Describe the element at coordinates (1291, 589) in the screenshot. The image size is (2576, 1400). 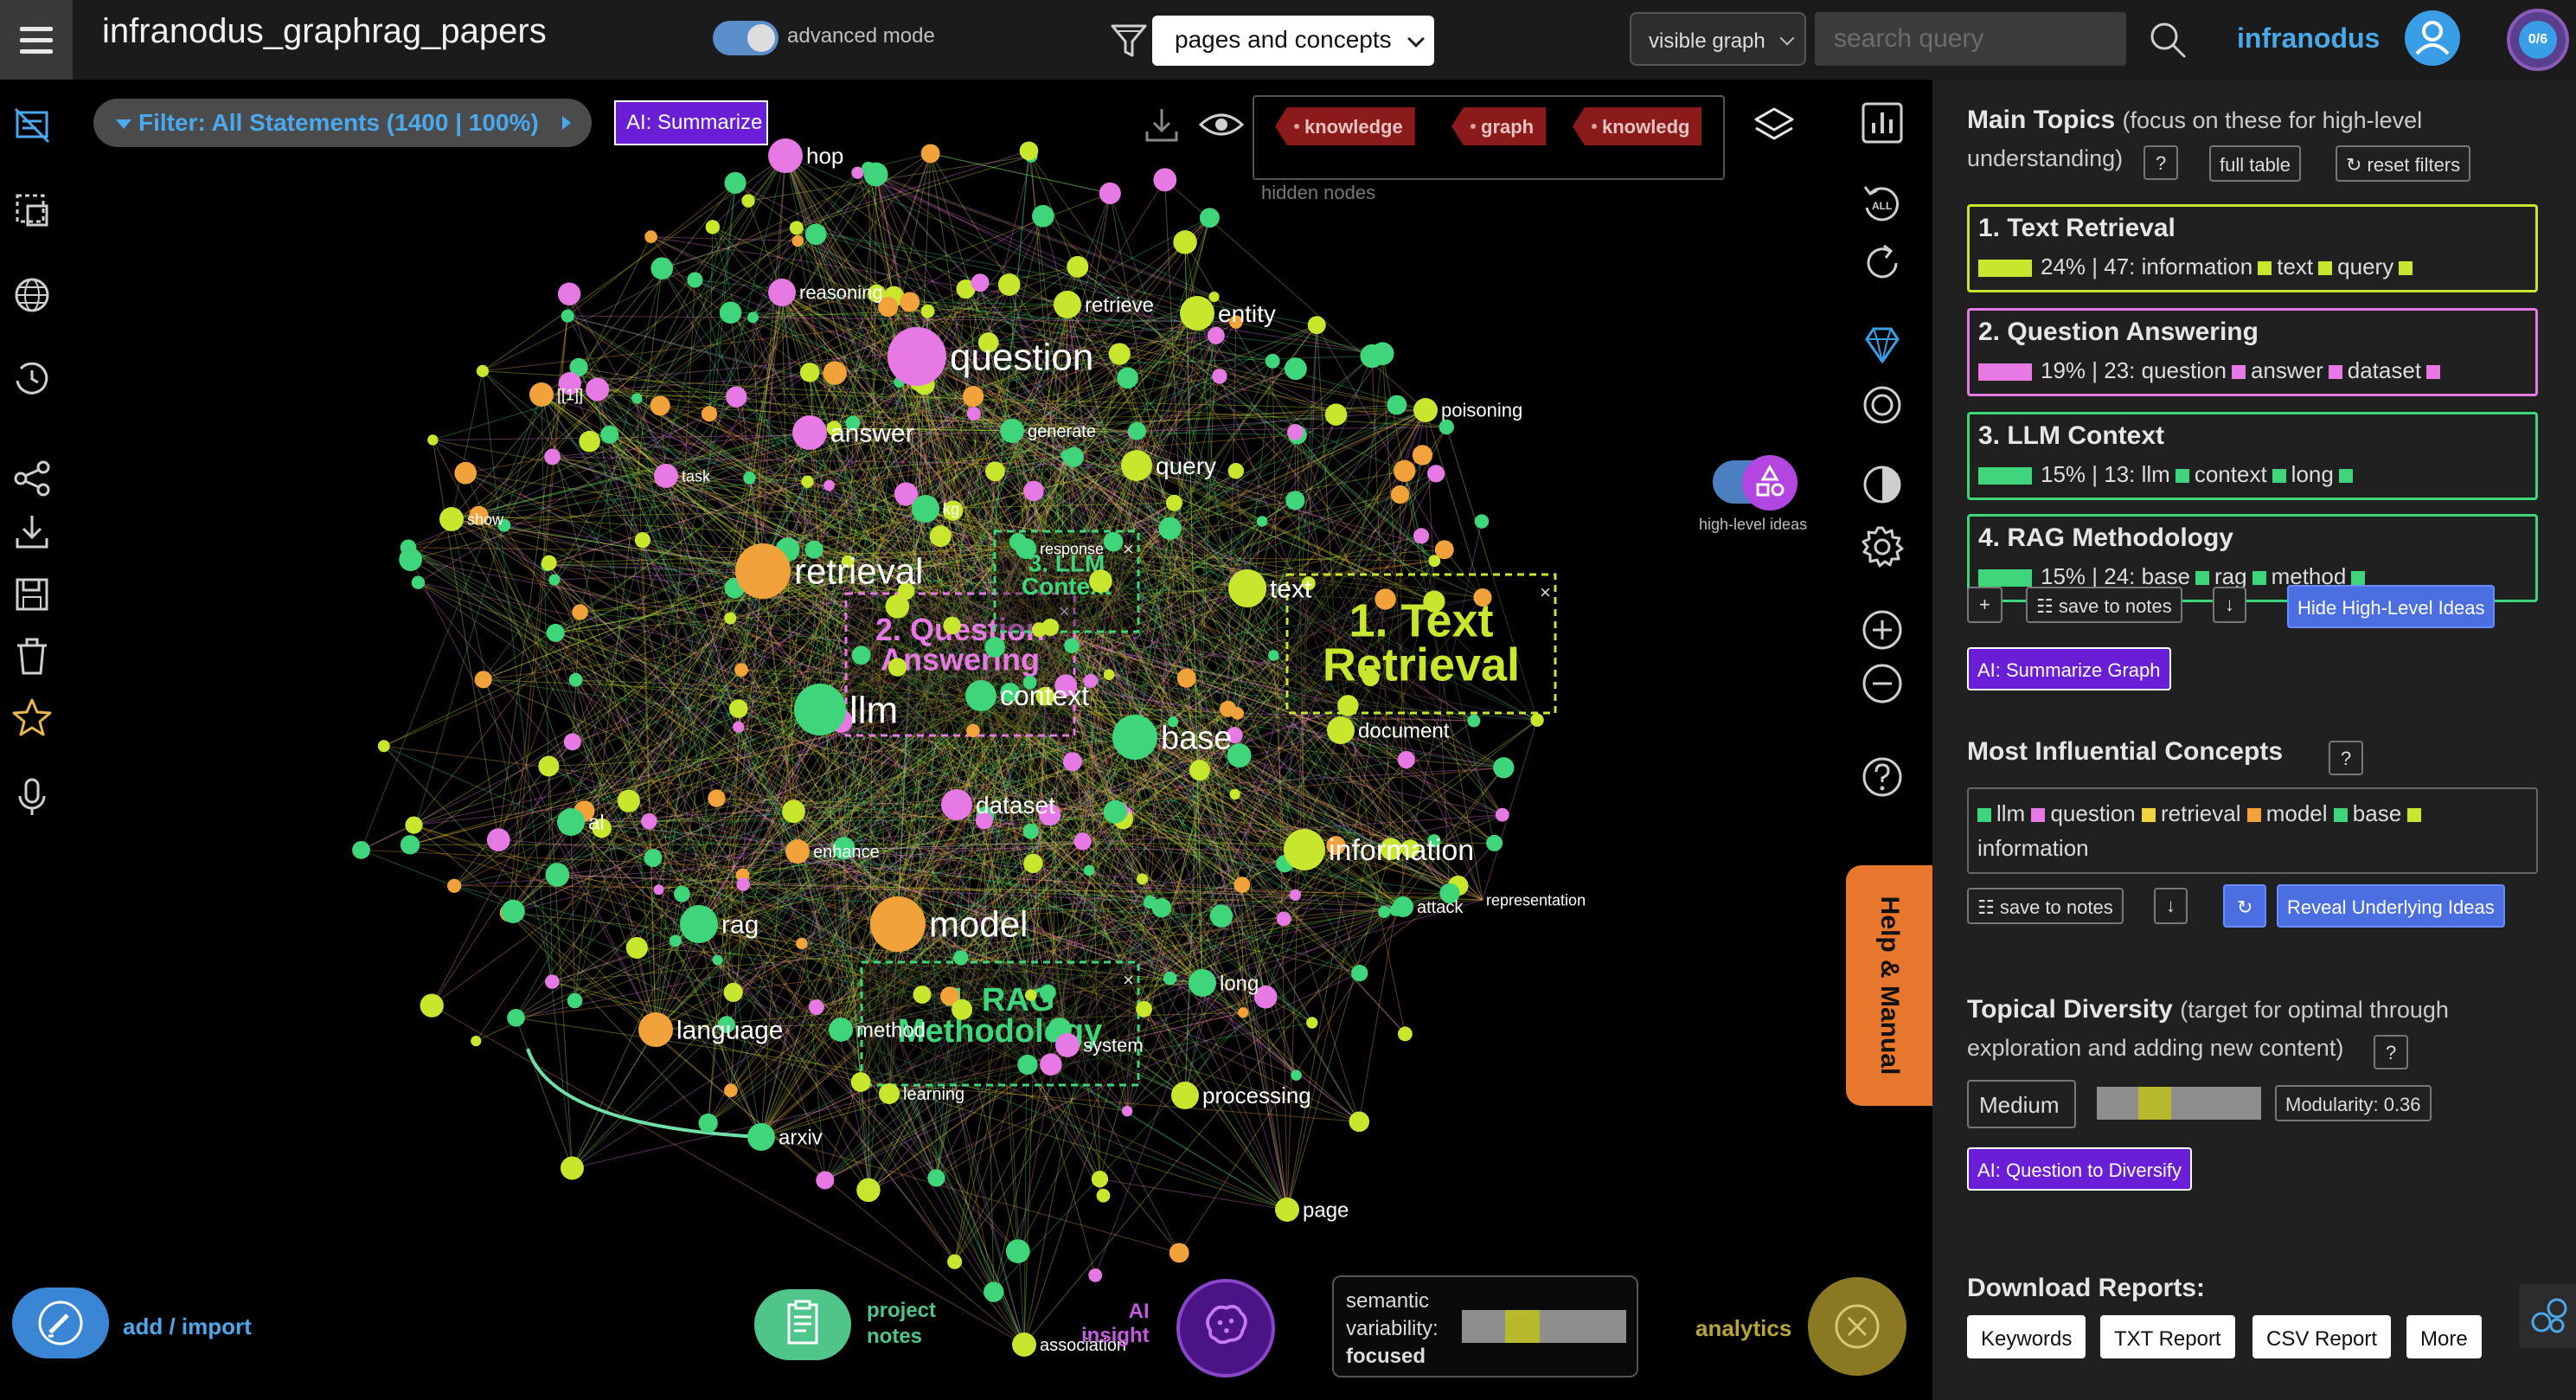
I see `graph-node-label: text` at that location.